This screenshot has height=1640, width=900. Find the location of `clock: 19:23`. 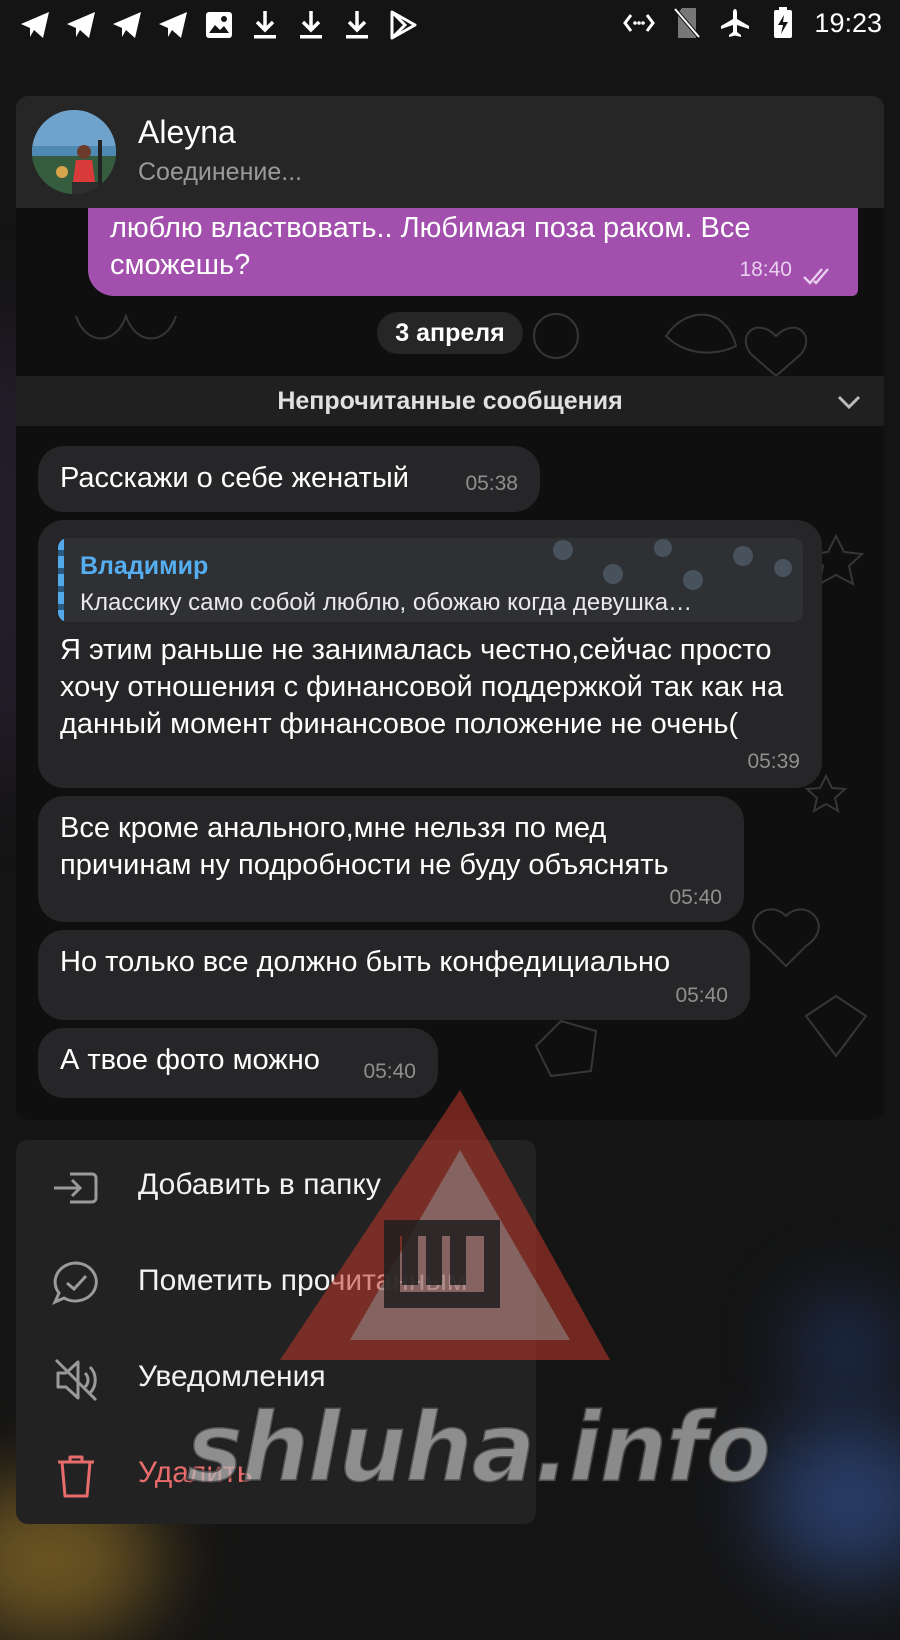

clock: 19:23 is located at coordinates (848, 22).